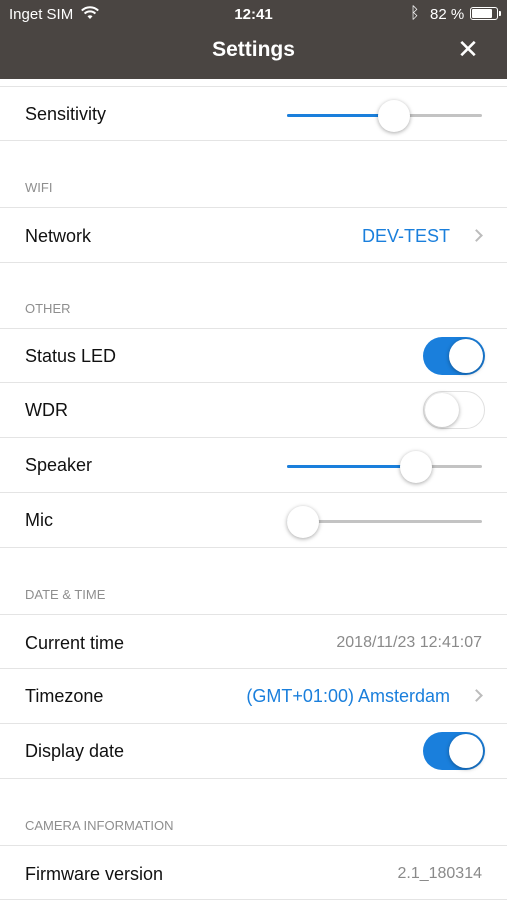 Image resolution: width=507 pixels, height=900 pixels. What do you see at coordinates (253, 235) in the screenshot?
I see `network-row: Network DEV-TEST` at bounding box center [253, 235].